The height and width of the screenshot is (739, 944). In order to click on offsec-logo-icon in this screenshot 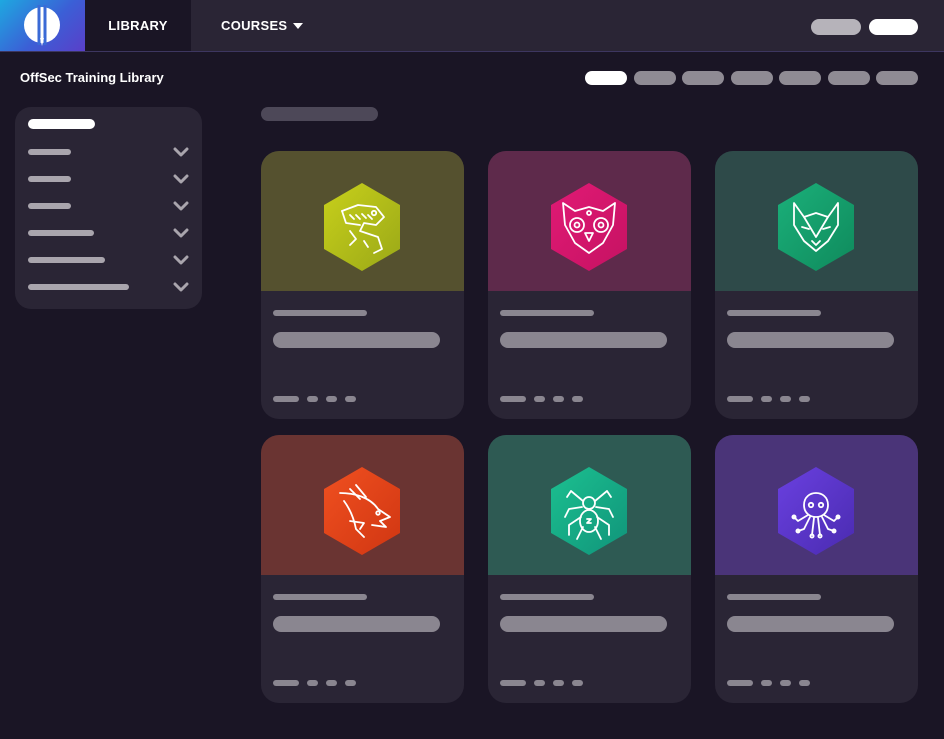, I will do `click(42, 25)`.